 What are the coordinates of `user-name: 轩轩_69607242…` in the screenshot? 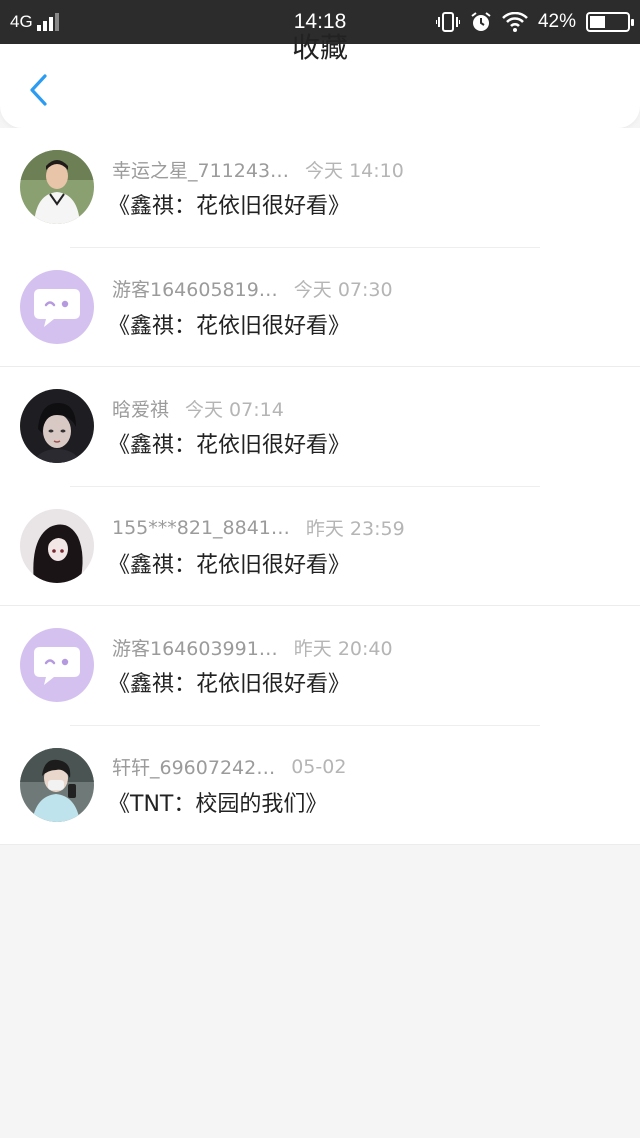 It's located at (193, 766).